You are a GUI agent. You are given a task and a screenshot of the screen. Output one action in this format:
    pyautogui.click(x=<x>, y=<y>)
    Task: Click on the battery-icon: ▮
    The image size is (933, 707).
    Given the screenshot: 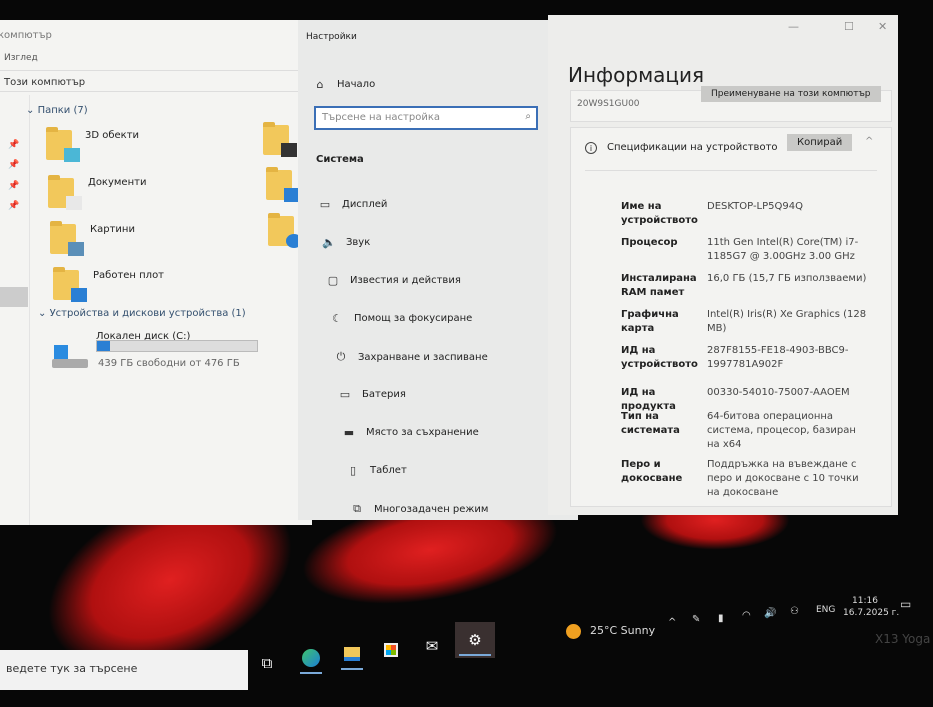 What is the action you would take?
    pyautogui.click(x=721, y=618)
    